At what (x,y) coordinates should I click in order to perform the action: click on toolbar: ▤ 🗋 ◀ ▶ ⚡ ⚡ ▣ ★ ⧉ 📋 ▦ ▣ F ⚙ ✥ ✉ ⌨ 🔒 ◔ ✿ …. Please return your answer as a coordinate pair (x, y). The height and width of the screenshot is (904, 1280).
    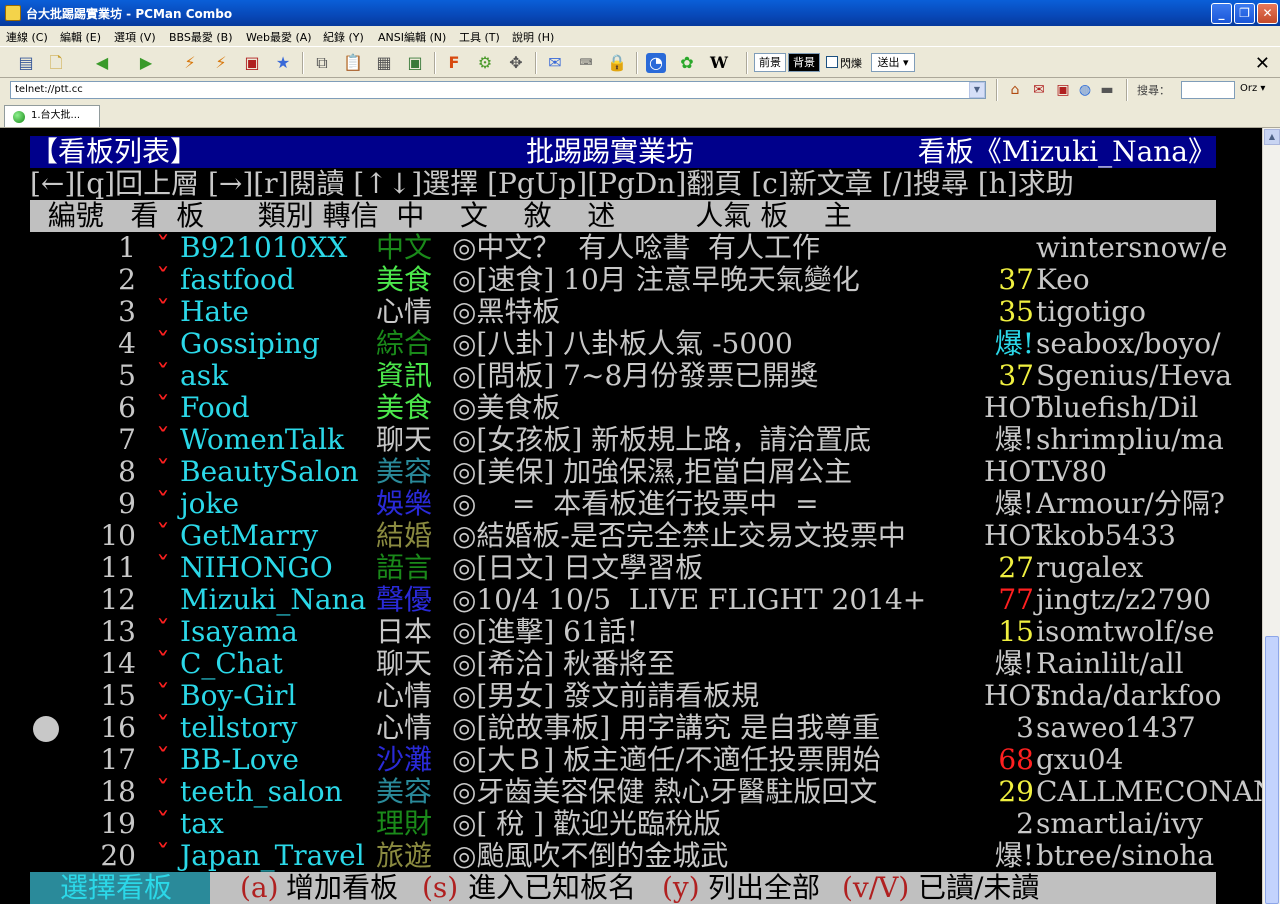
    Looking at the image, I should click on (640, 62).